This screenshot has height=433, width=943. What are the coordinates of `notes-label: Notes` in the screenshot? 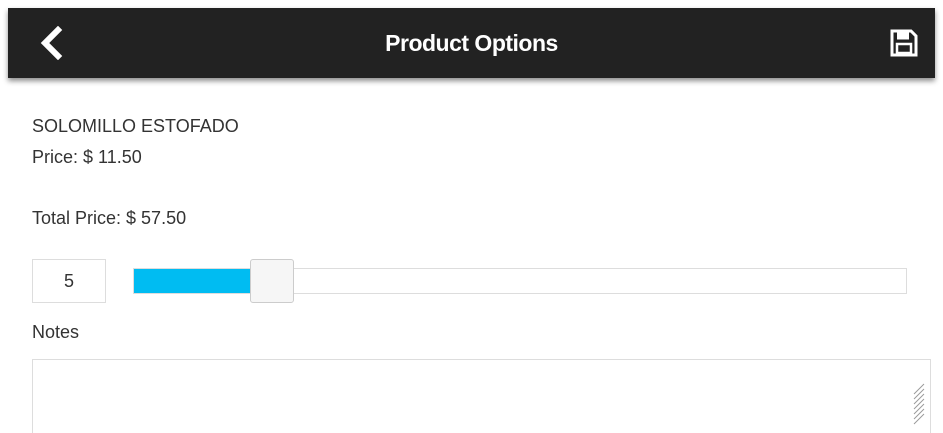 It's located at (56, 332).